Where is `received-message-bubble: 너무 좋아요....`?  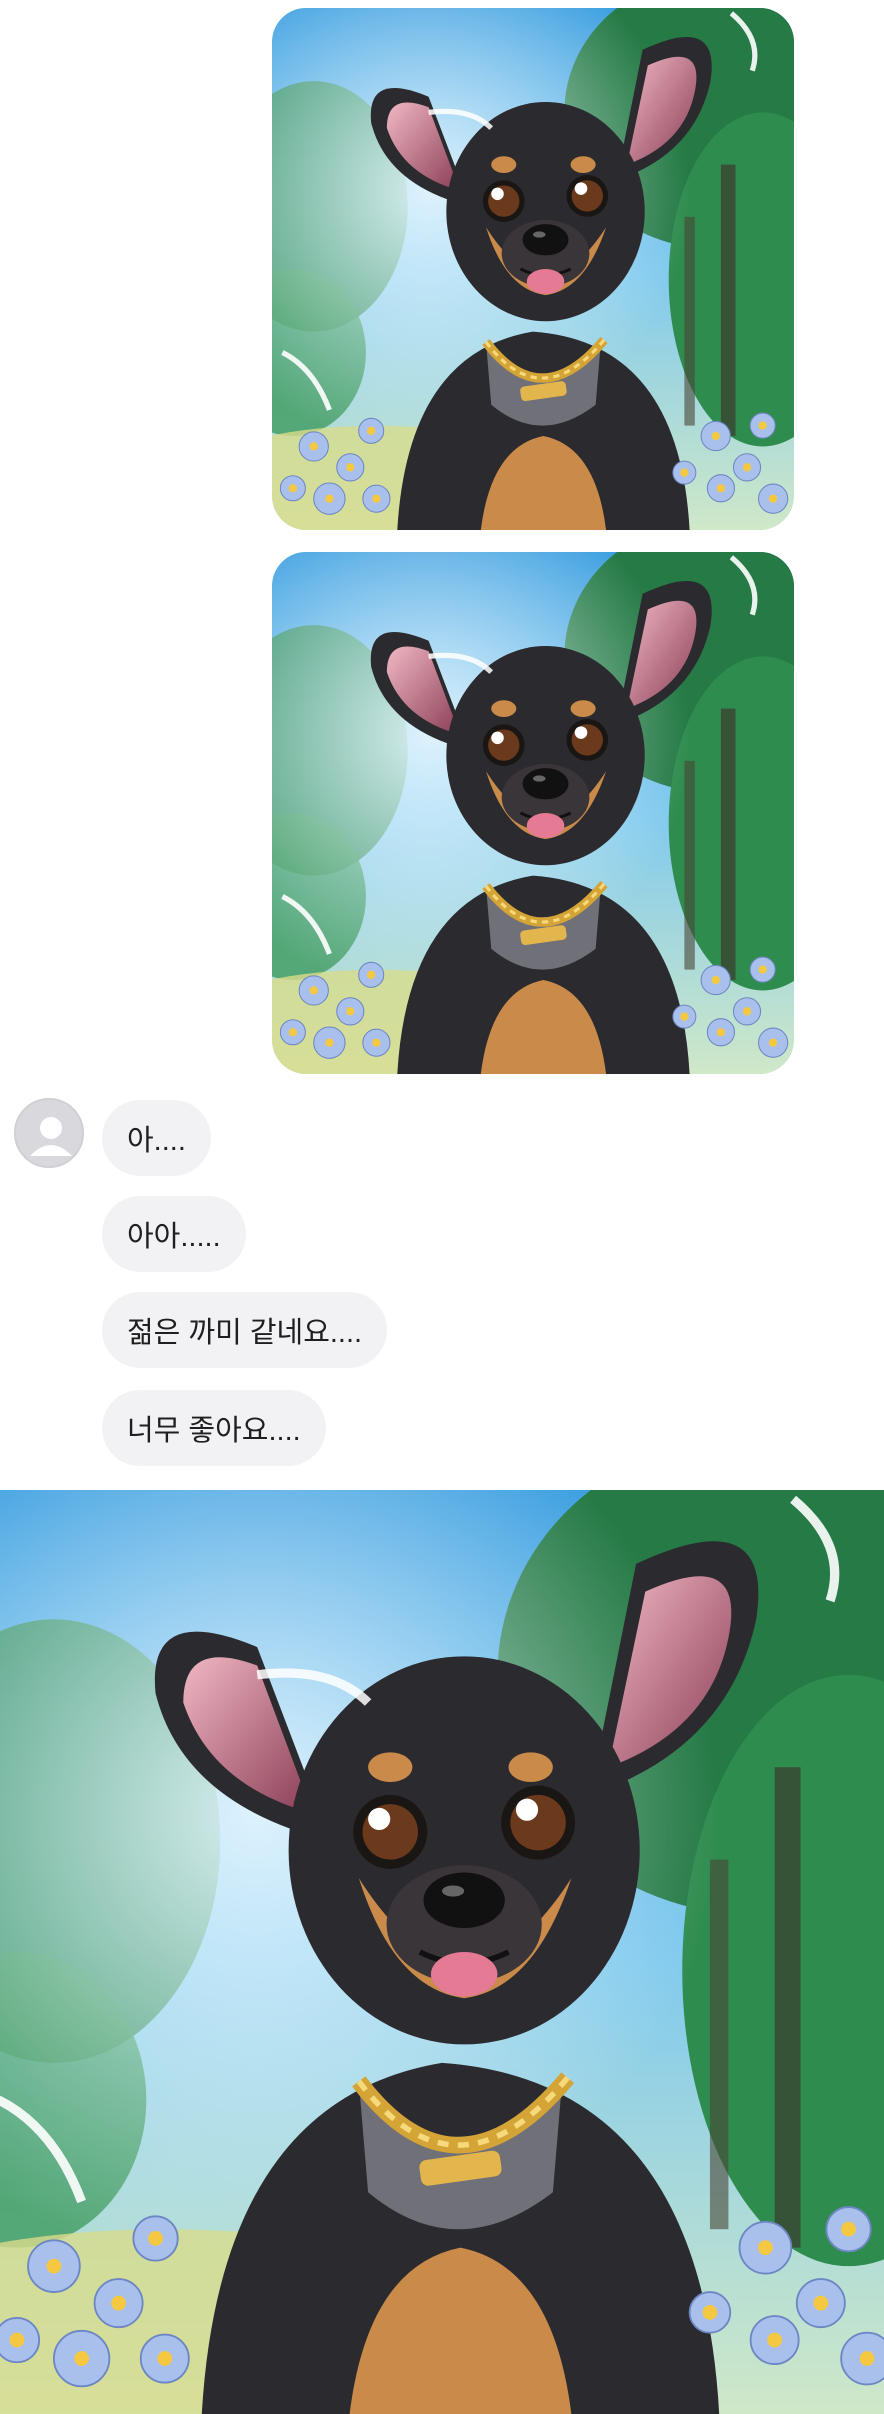
received-message-bubble: 너무 좋아요.... is located at coordinates (214, 1428).